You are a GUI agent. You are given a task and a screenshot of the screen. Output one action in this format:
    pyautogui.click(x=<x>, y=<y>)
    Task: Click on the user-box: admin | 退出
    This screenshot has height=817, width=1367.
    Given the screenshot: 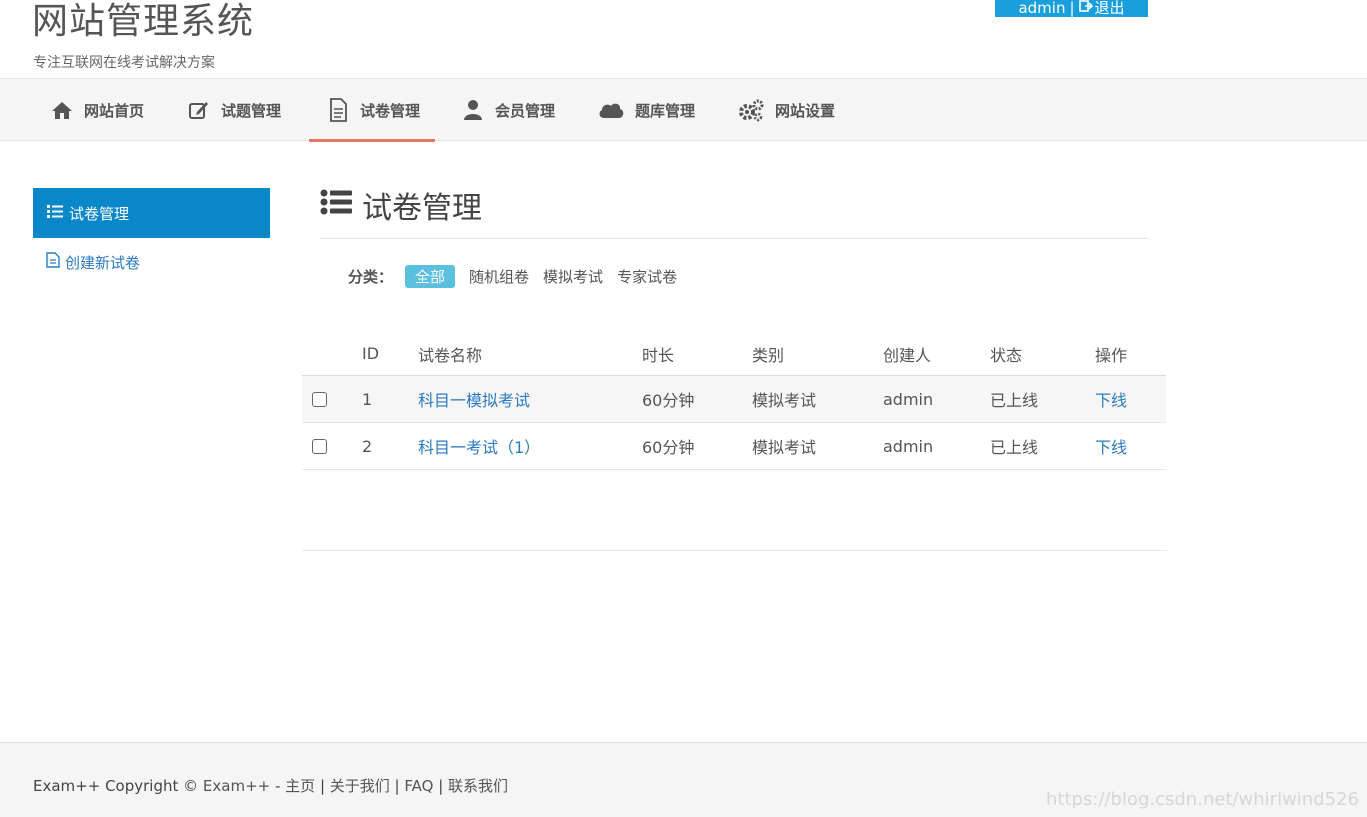 What is the action you would take?
    pyautogui.click(x=1071, y=8)
    